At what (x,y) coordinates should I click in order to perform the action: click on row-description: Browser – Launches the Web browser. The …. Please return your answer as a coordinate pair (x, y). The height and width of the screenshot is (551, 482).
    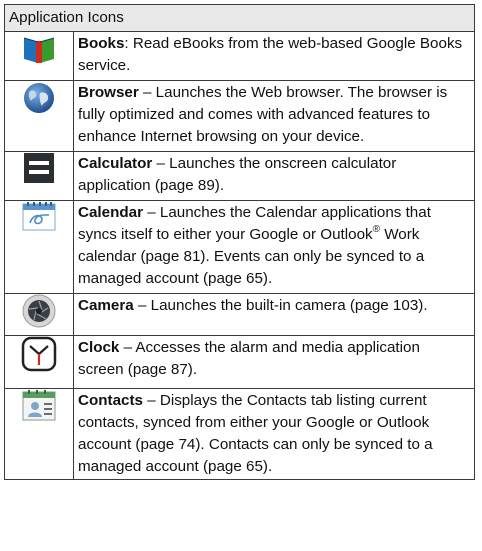
    Looking at the image, I should click on (274, 116).